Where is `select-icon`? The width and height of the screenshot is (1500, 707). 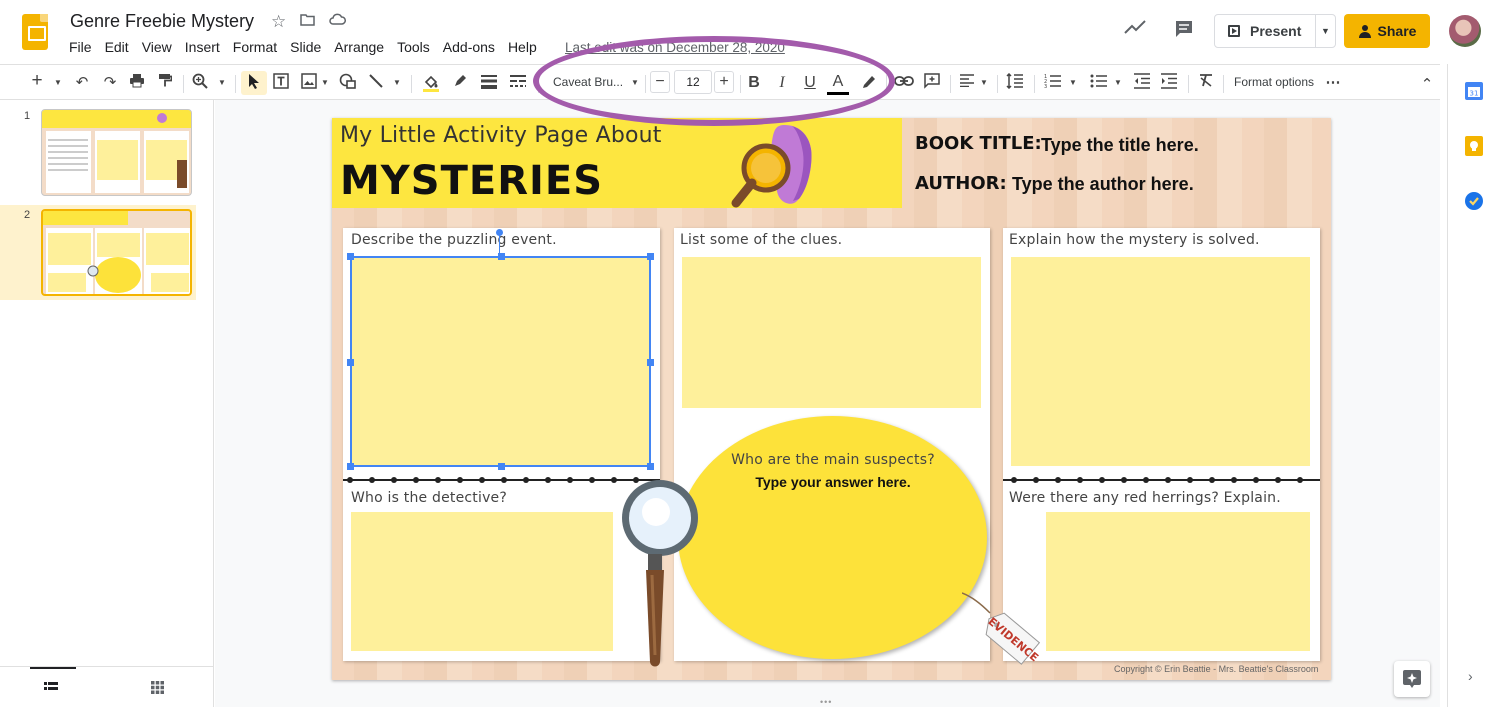 select-icon is located at coordinates (254, 83).